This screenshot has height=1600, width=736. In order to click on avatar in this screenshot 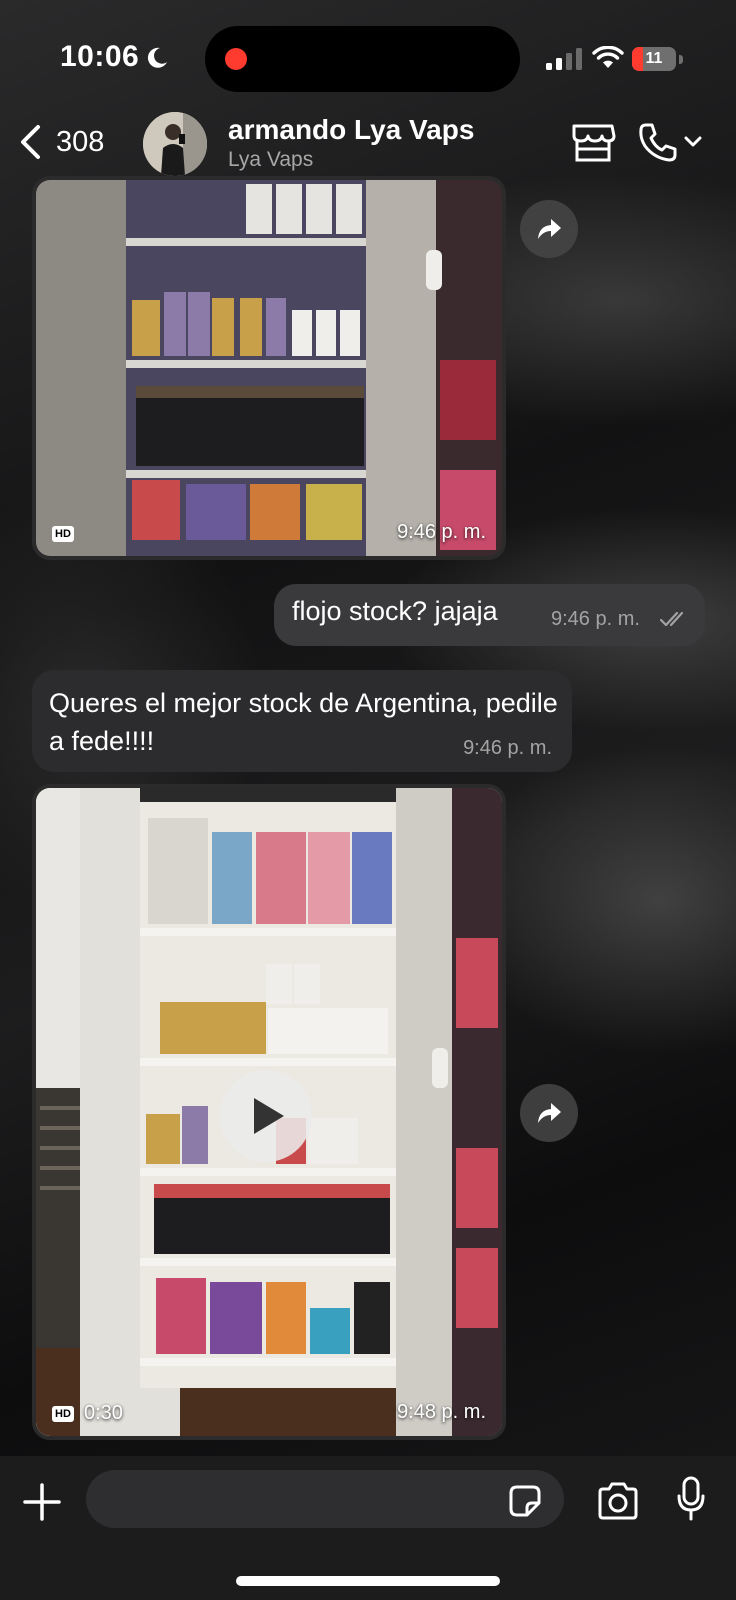, I will do `click(175, 144)`.